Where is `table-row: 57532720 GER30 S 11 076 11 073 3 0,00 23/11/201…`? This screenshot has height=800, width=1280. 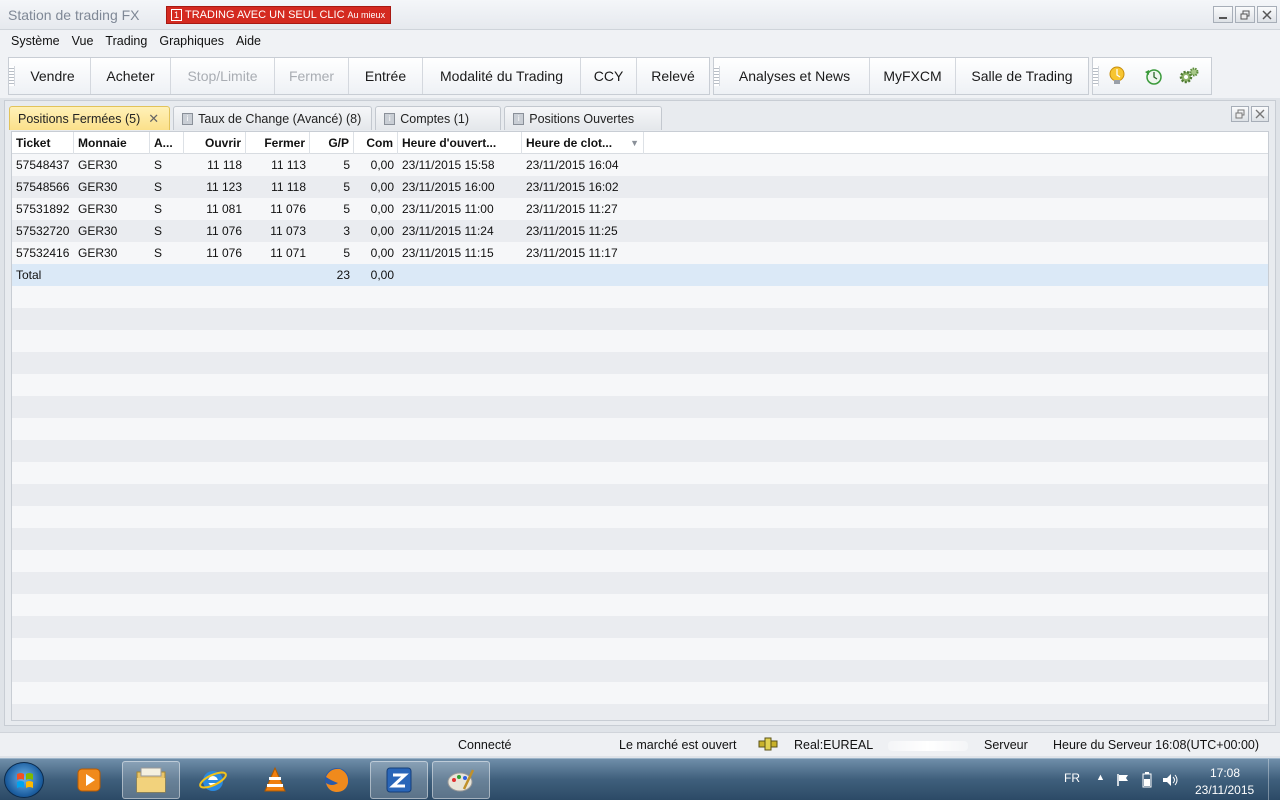
table-row: 57532720 GER30 S 11 076 11 073 3 0,00 23/11/201… is located at coordinates (640, 231).